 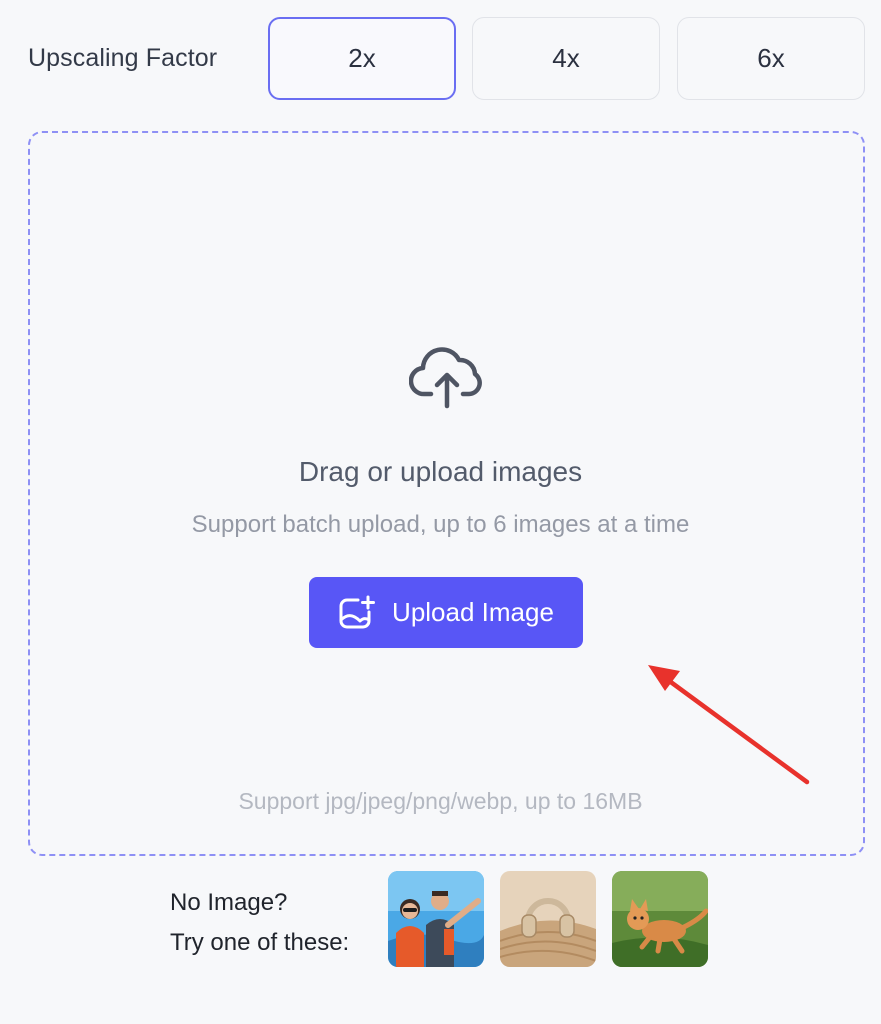 I want to click on sample-thumbnail-headphones, so click(x=548, y=919).